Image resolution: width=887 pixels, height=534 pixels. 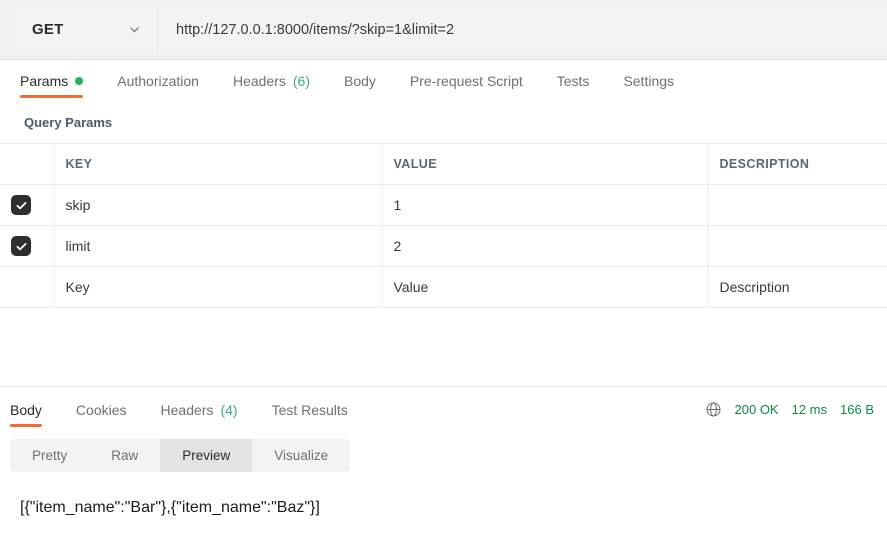 What do you see at coordinates (466, 81) in the screenshot?
I see `tab-pre-request-script-label: Pre-request Script` at bounding box center [466, 81].